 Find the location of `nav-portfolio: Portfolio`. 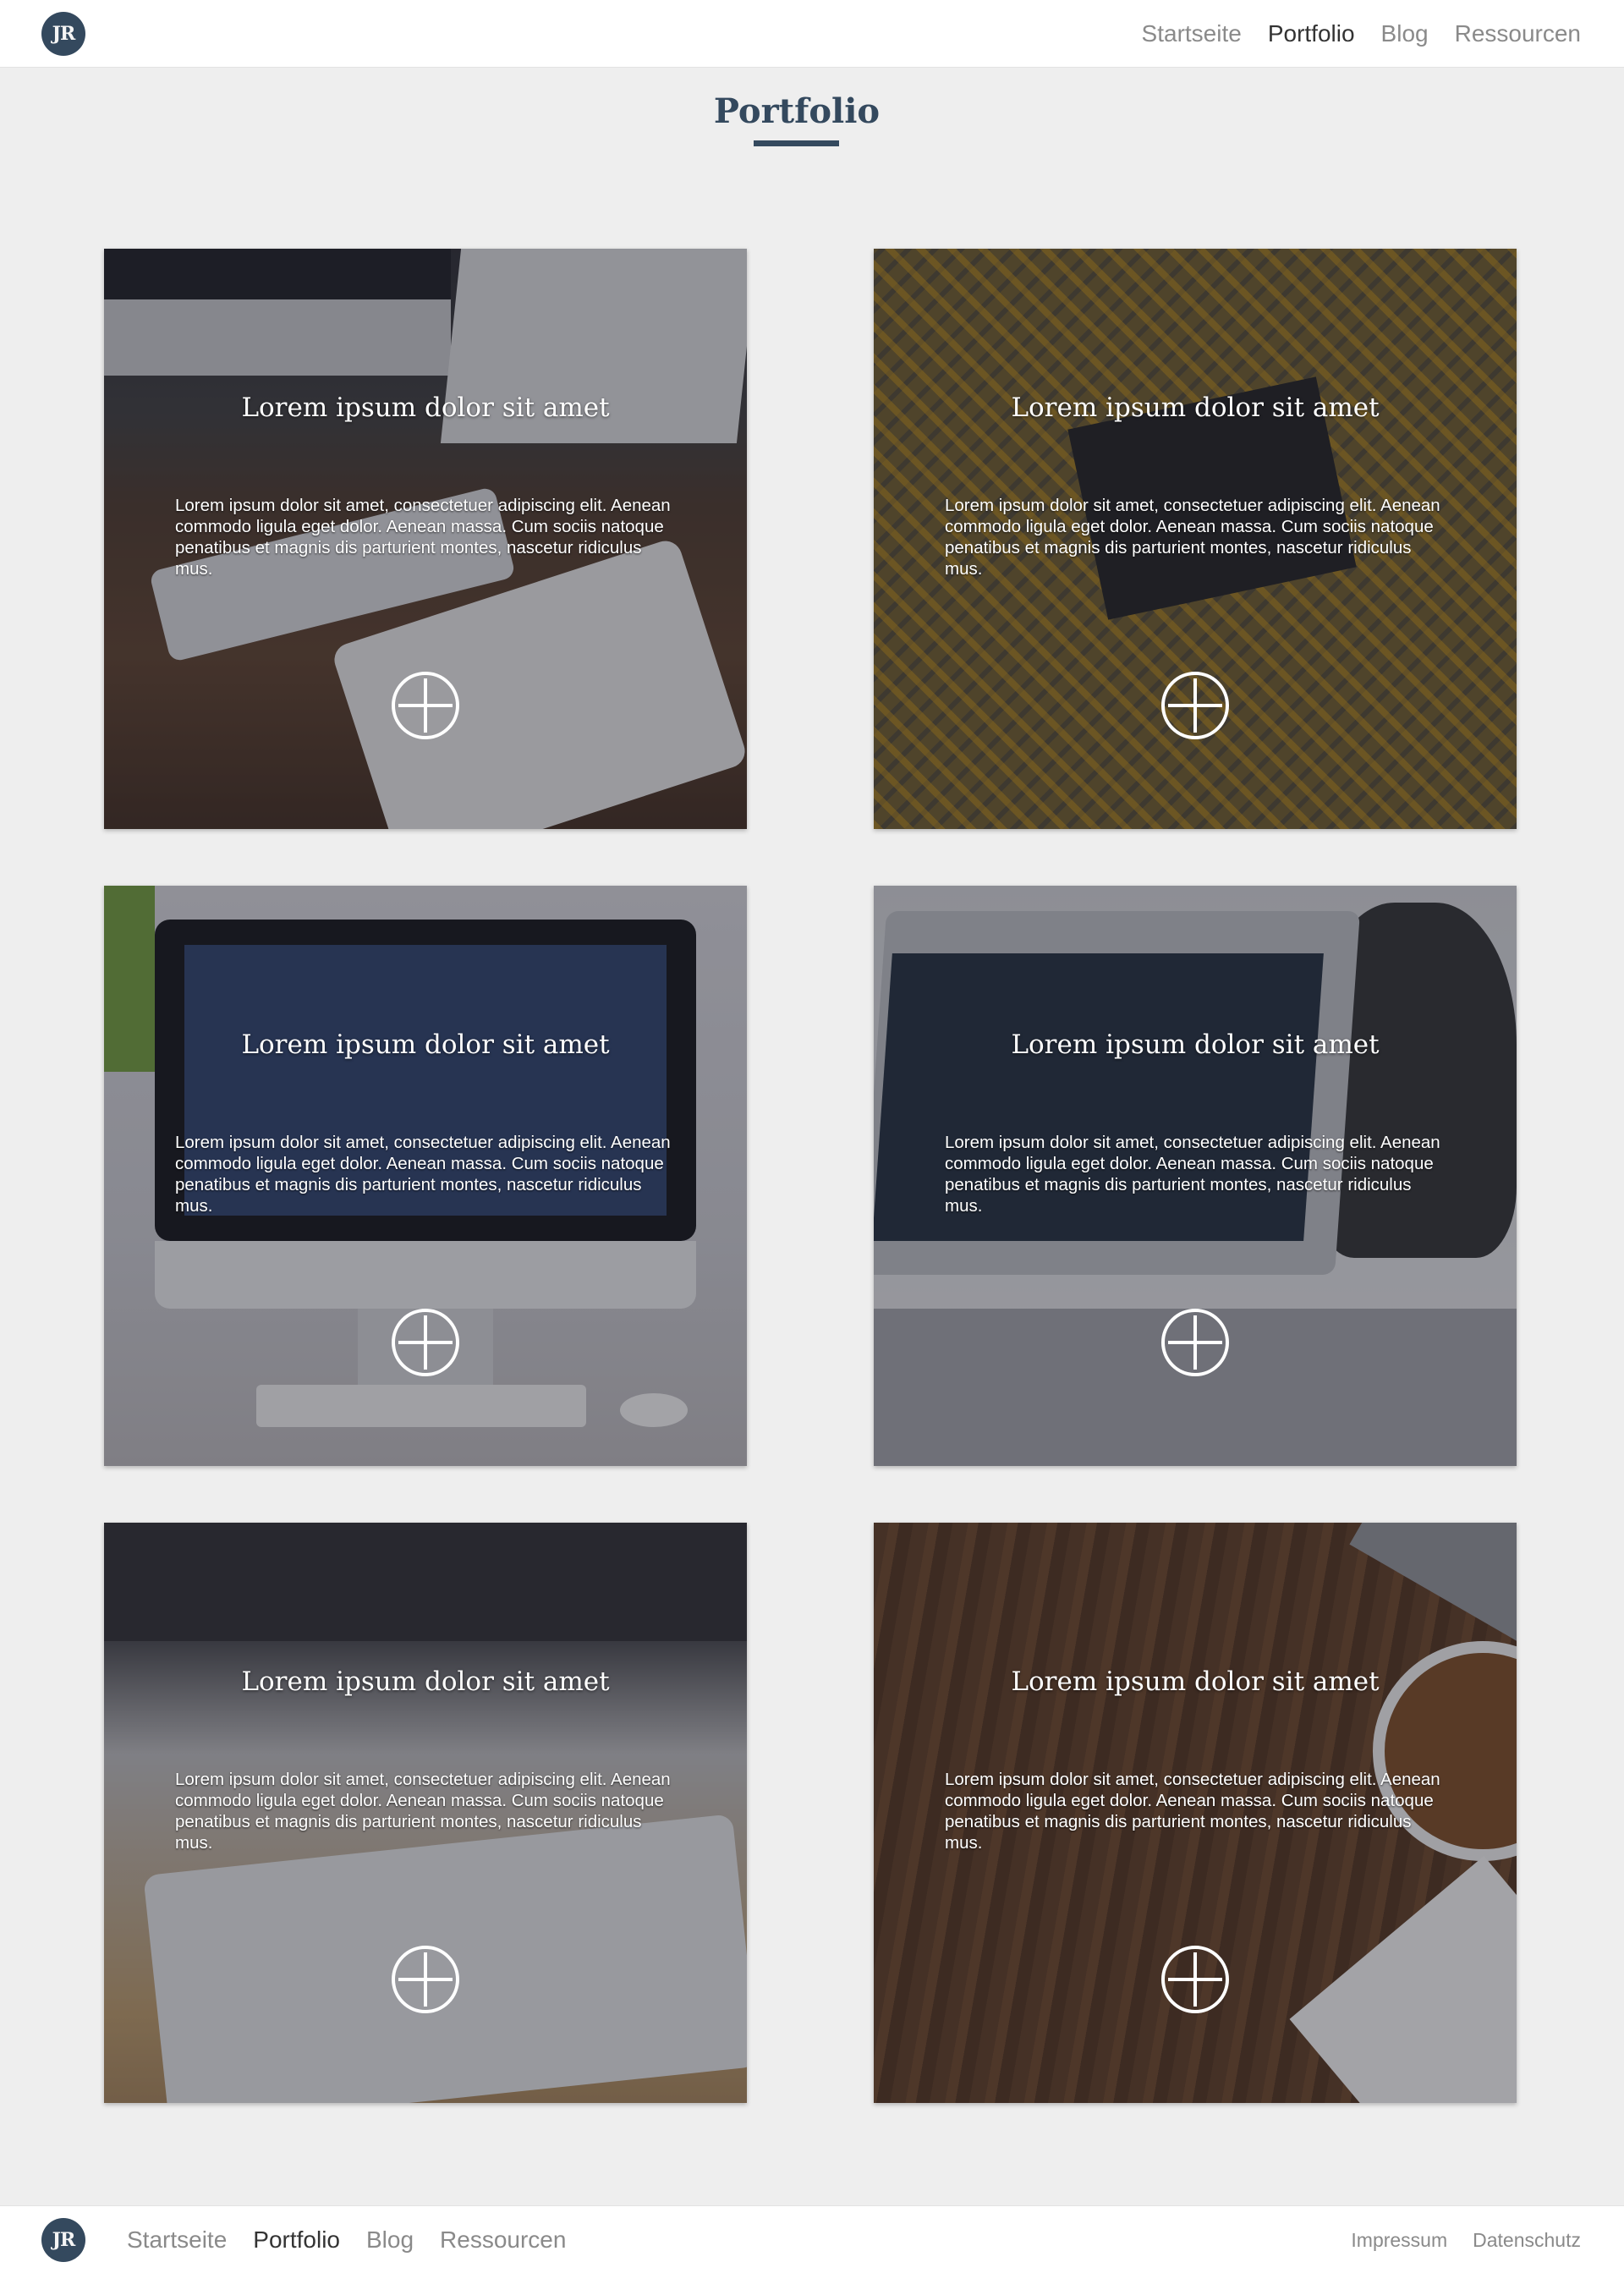

nav-portfolio: Portfolio is located at coordinates (1312, 33).